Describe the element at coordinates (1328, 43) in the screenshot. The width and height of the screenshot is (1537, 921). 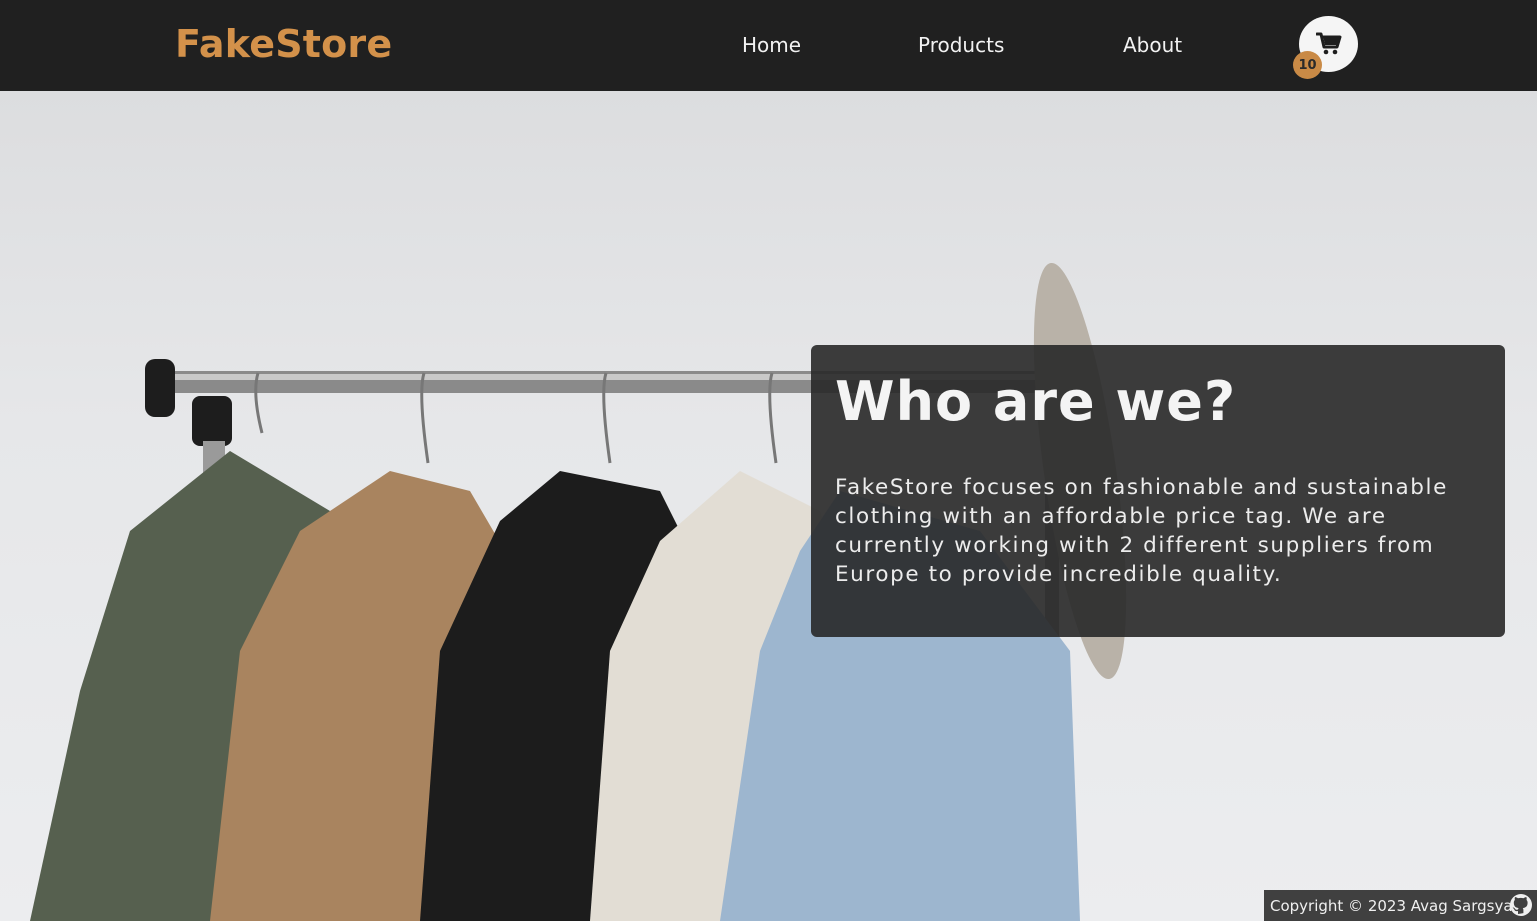
I see `cart-icon` at that location.